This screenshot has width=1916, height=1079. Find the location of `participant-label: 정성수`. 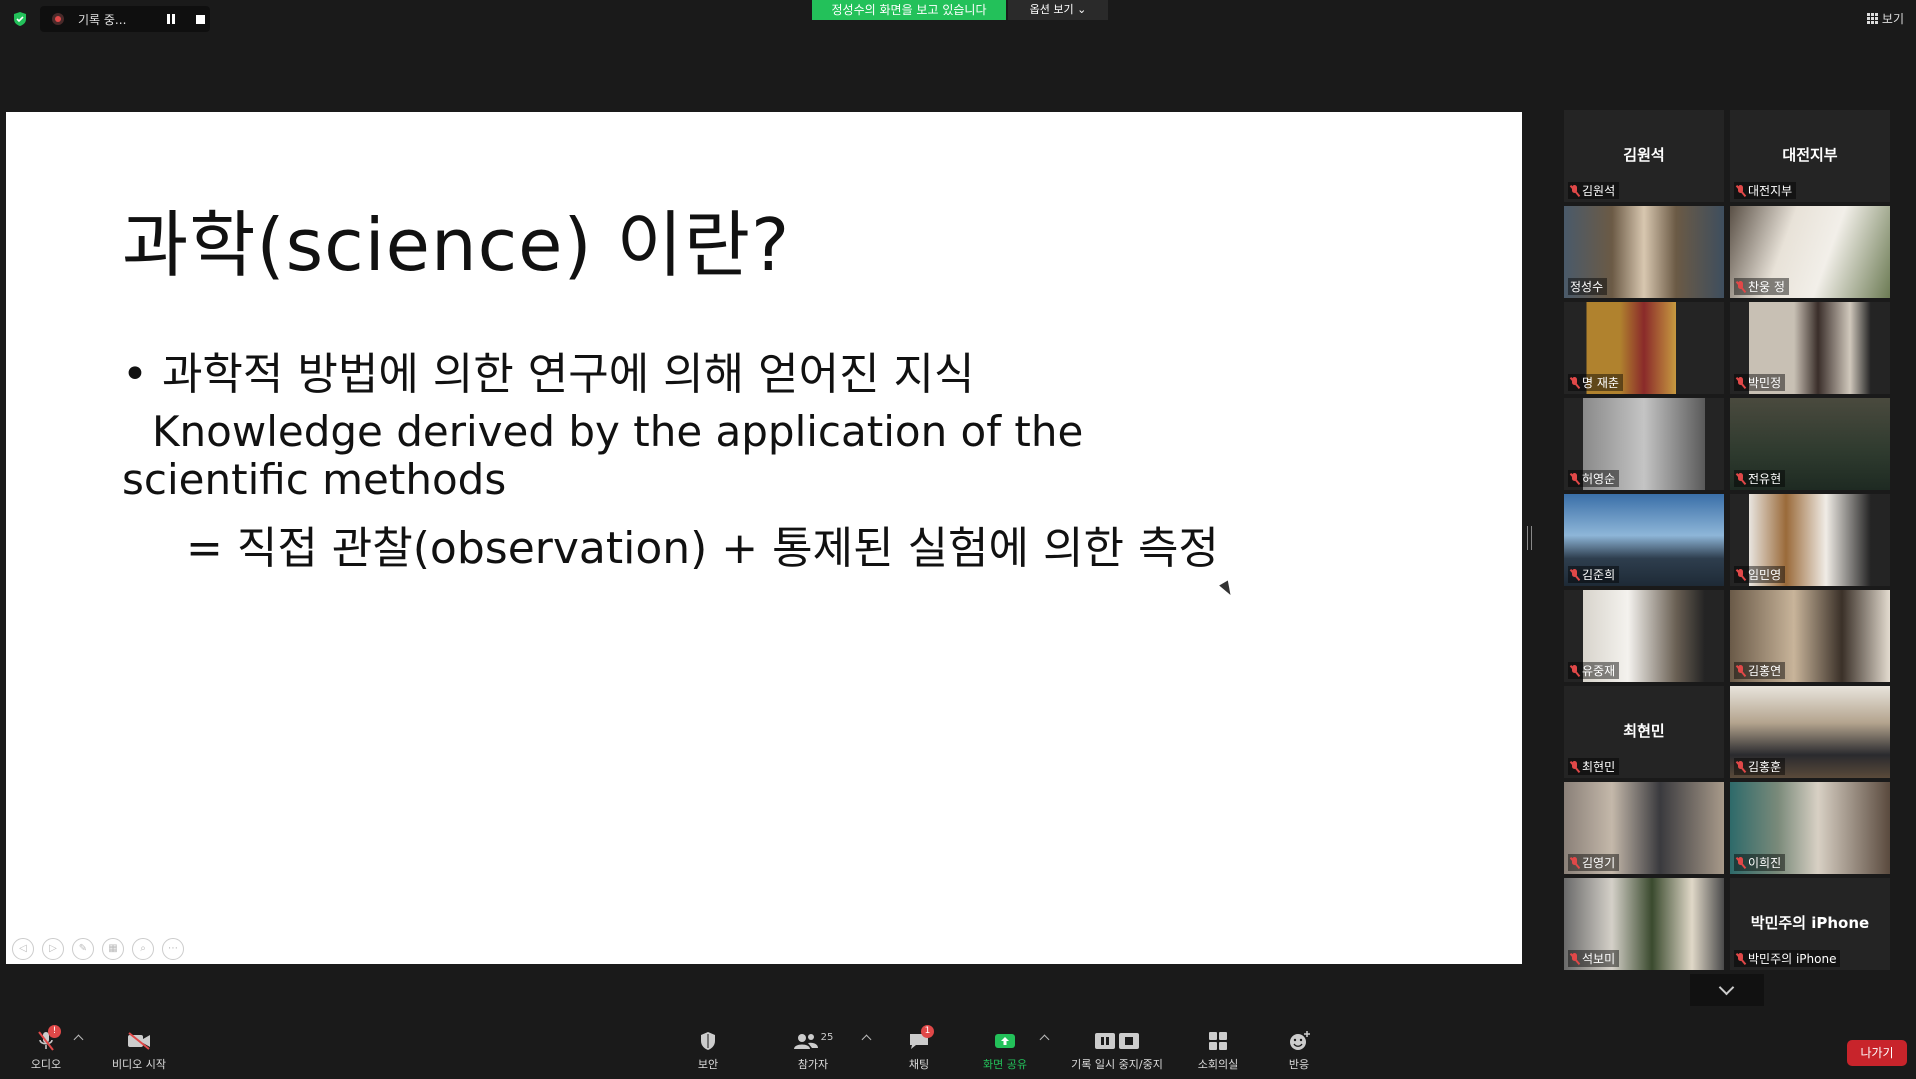

participant-label: 정성수 is located at coordinates (1588, 286).